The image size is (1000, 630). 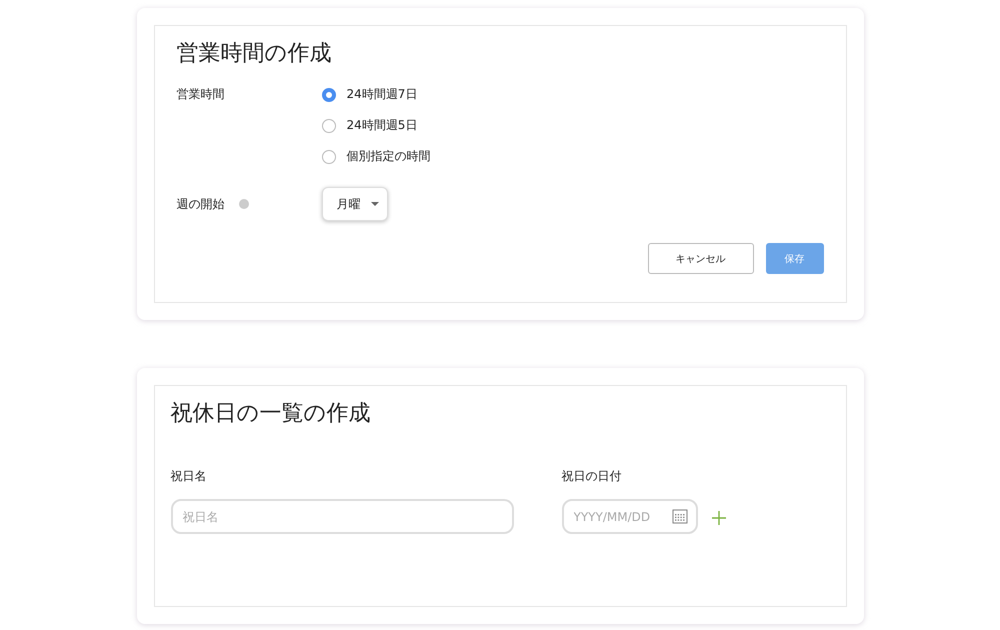 What do you see at coordinates (189, 476) in the screenshot?
I see `holiday-name-label: 祝日名` at bounding box center [189, 476].